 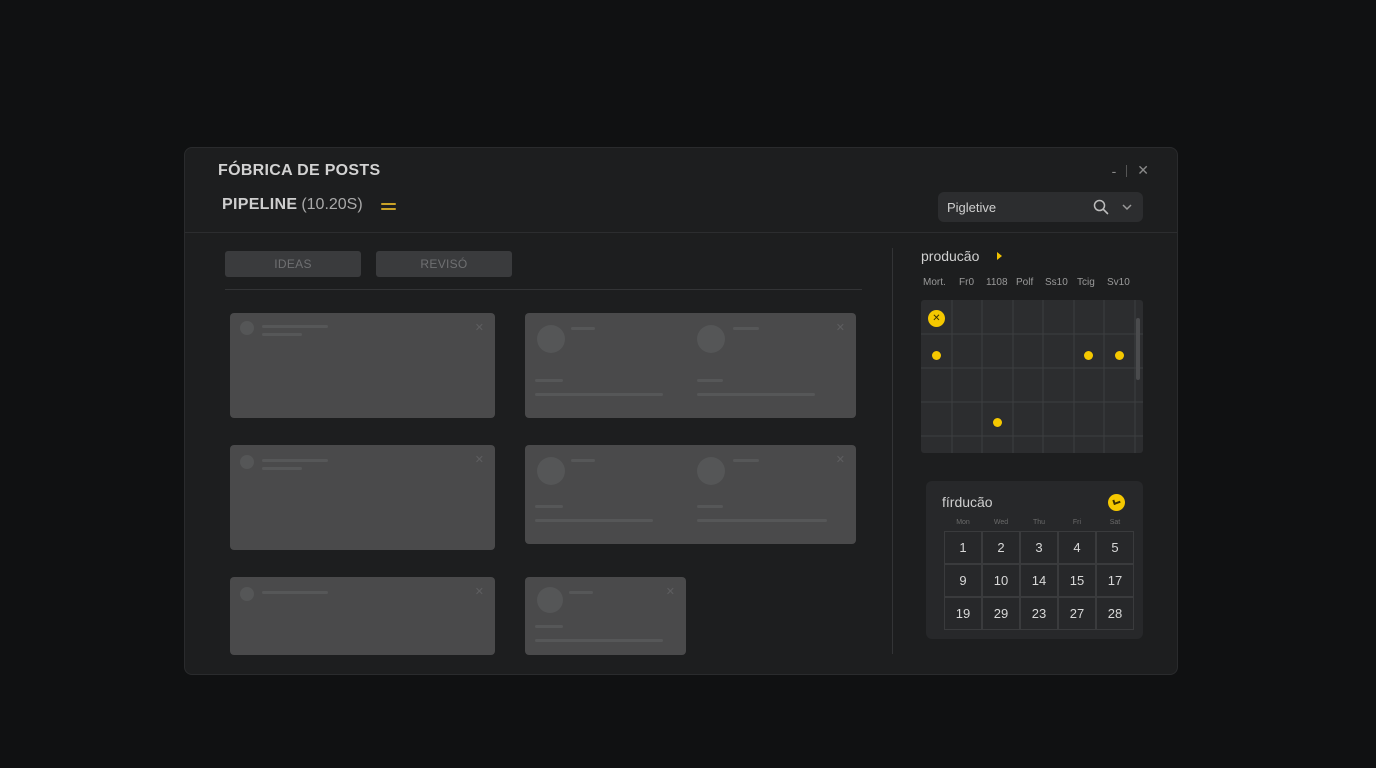 I want to click on day-label: Tcig, so click(x=1086, y=282).